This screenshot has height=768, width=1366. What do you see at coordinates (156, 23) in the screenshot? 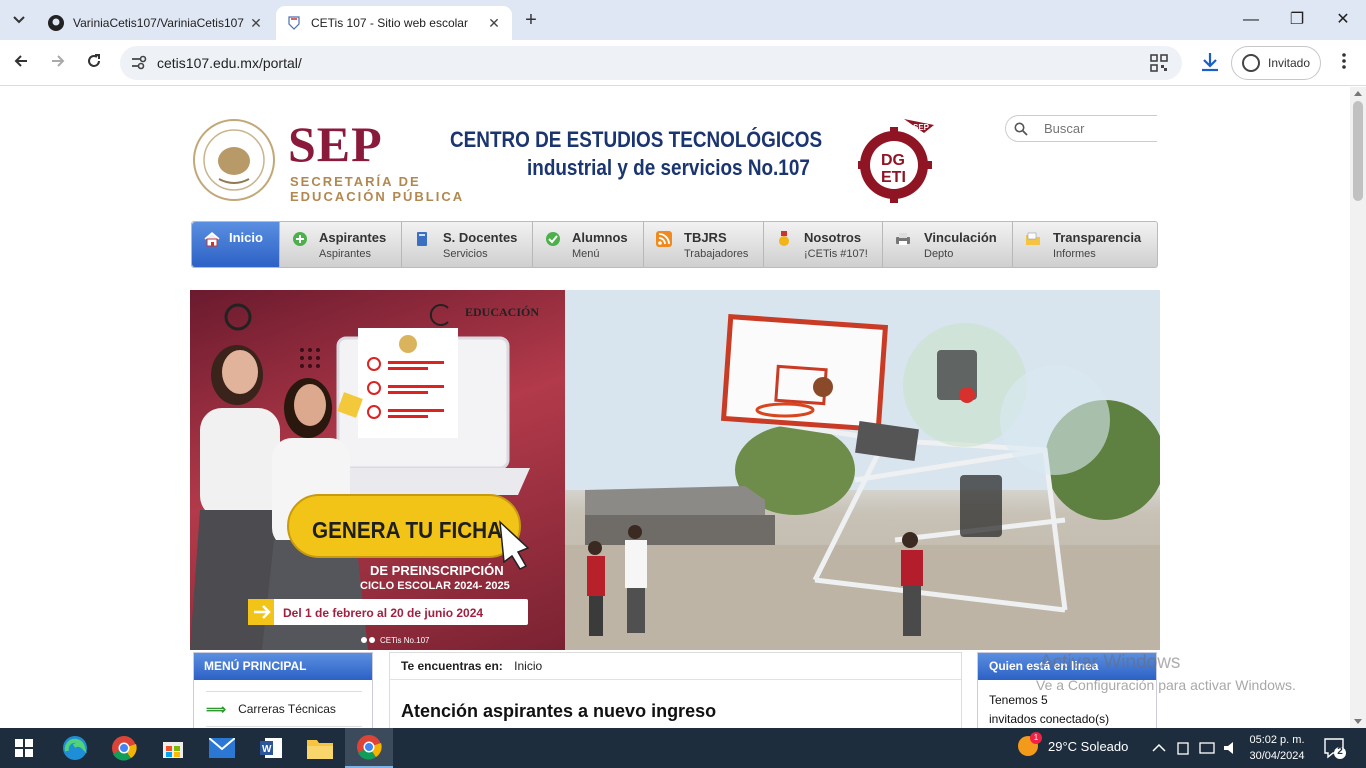
I see `tab-github: VariniaCetis107/VariniaCetis107 ✕` at bounding box center [156, 23].